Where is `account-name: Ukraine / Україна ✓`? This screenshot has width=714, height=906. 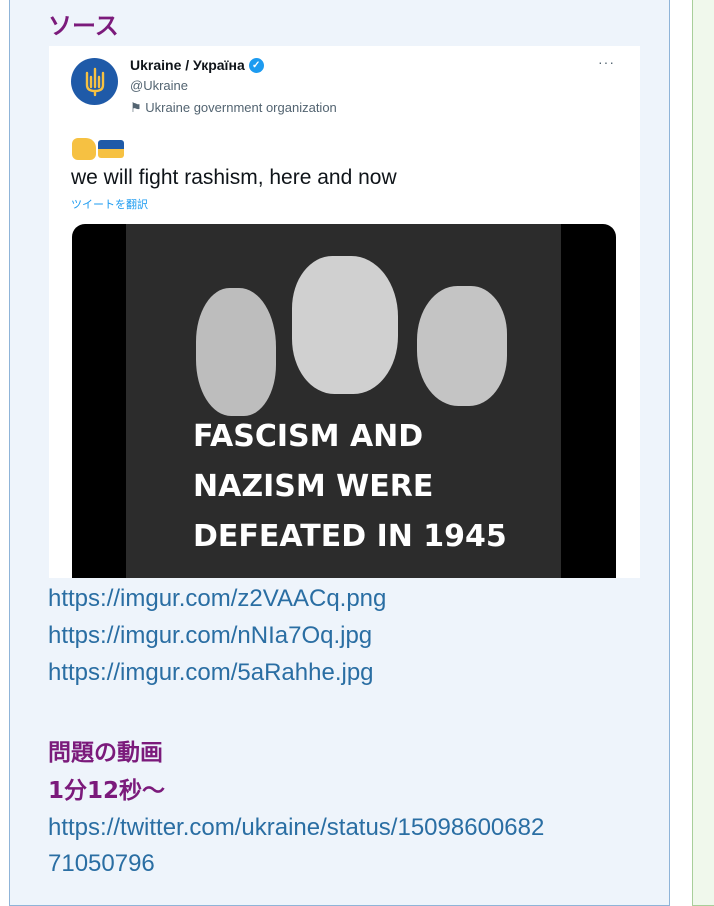
account-name: Ukraine / Україна ✓ is located at coordinates (197, 65).